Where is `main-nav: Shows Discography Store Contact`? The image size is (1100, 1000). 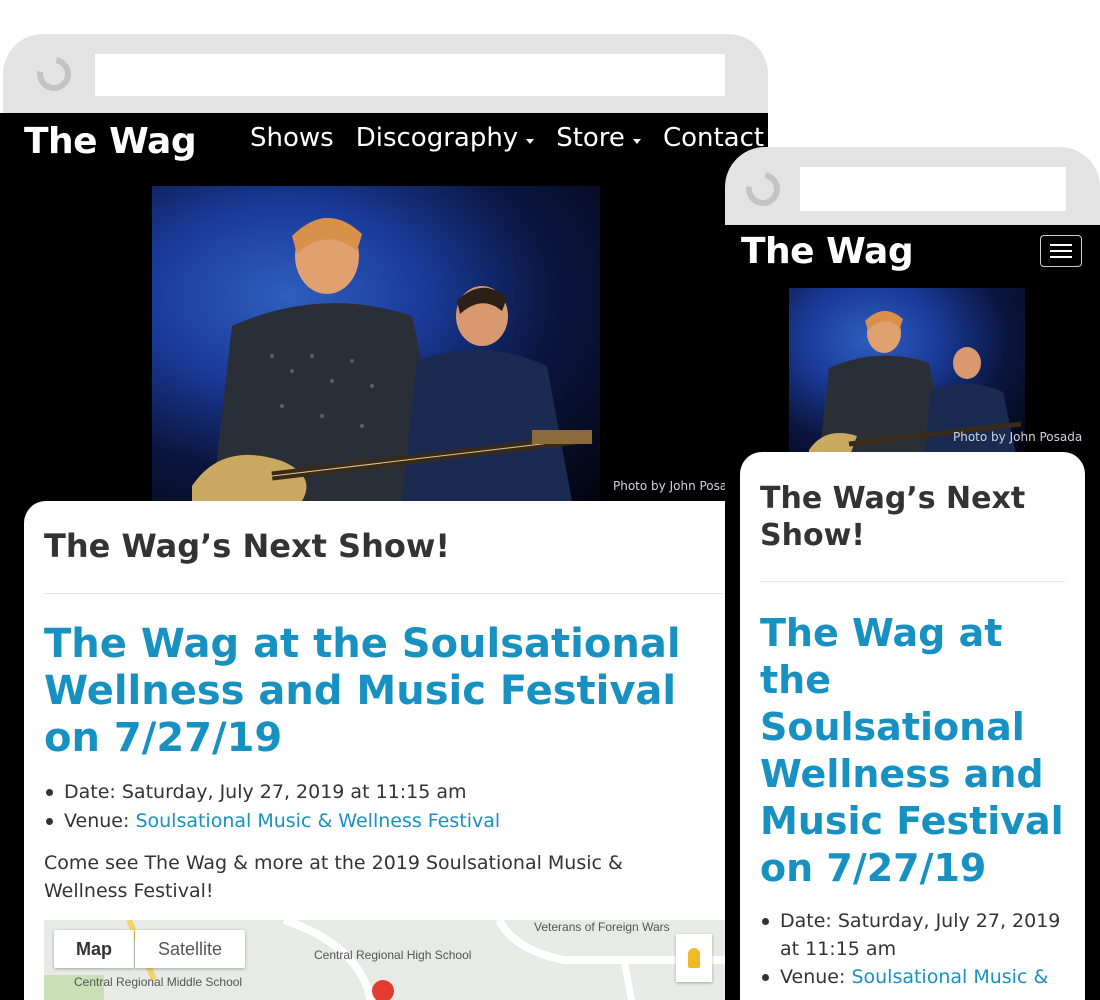 main-nav: Shows Discography Store Contact is located at coordinates (507, 138).